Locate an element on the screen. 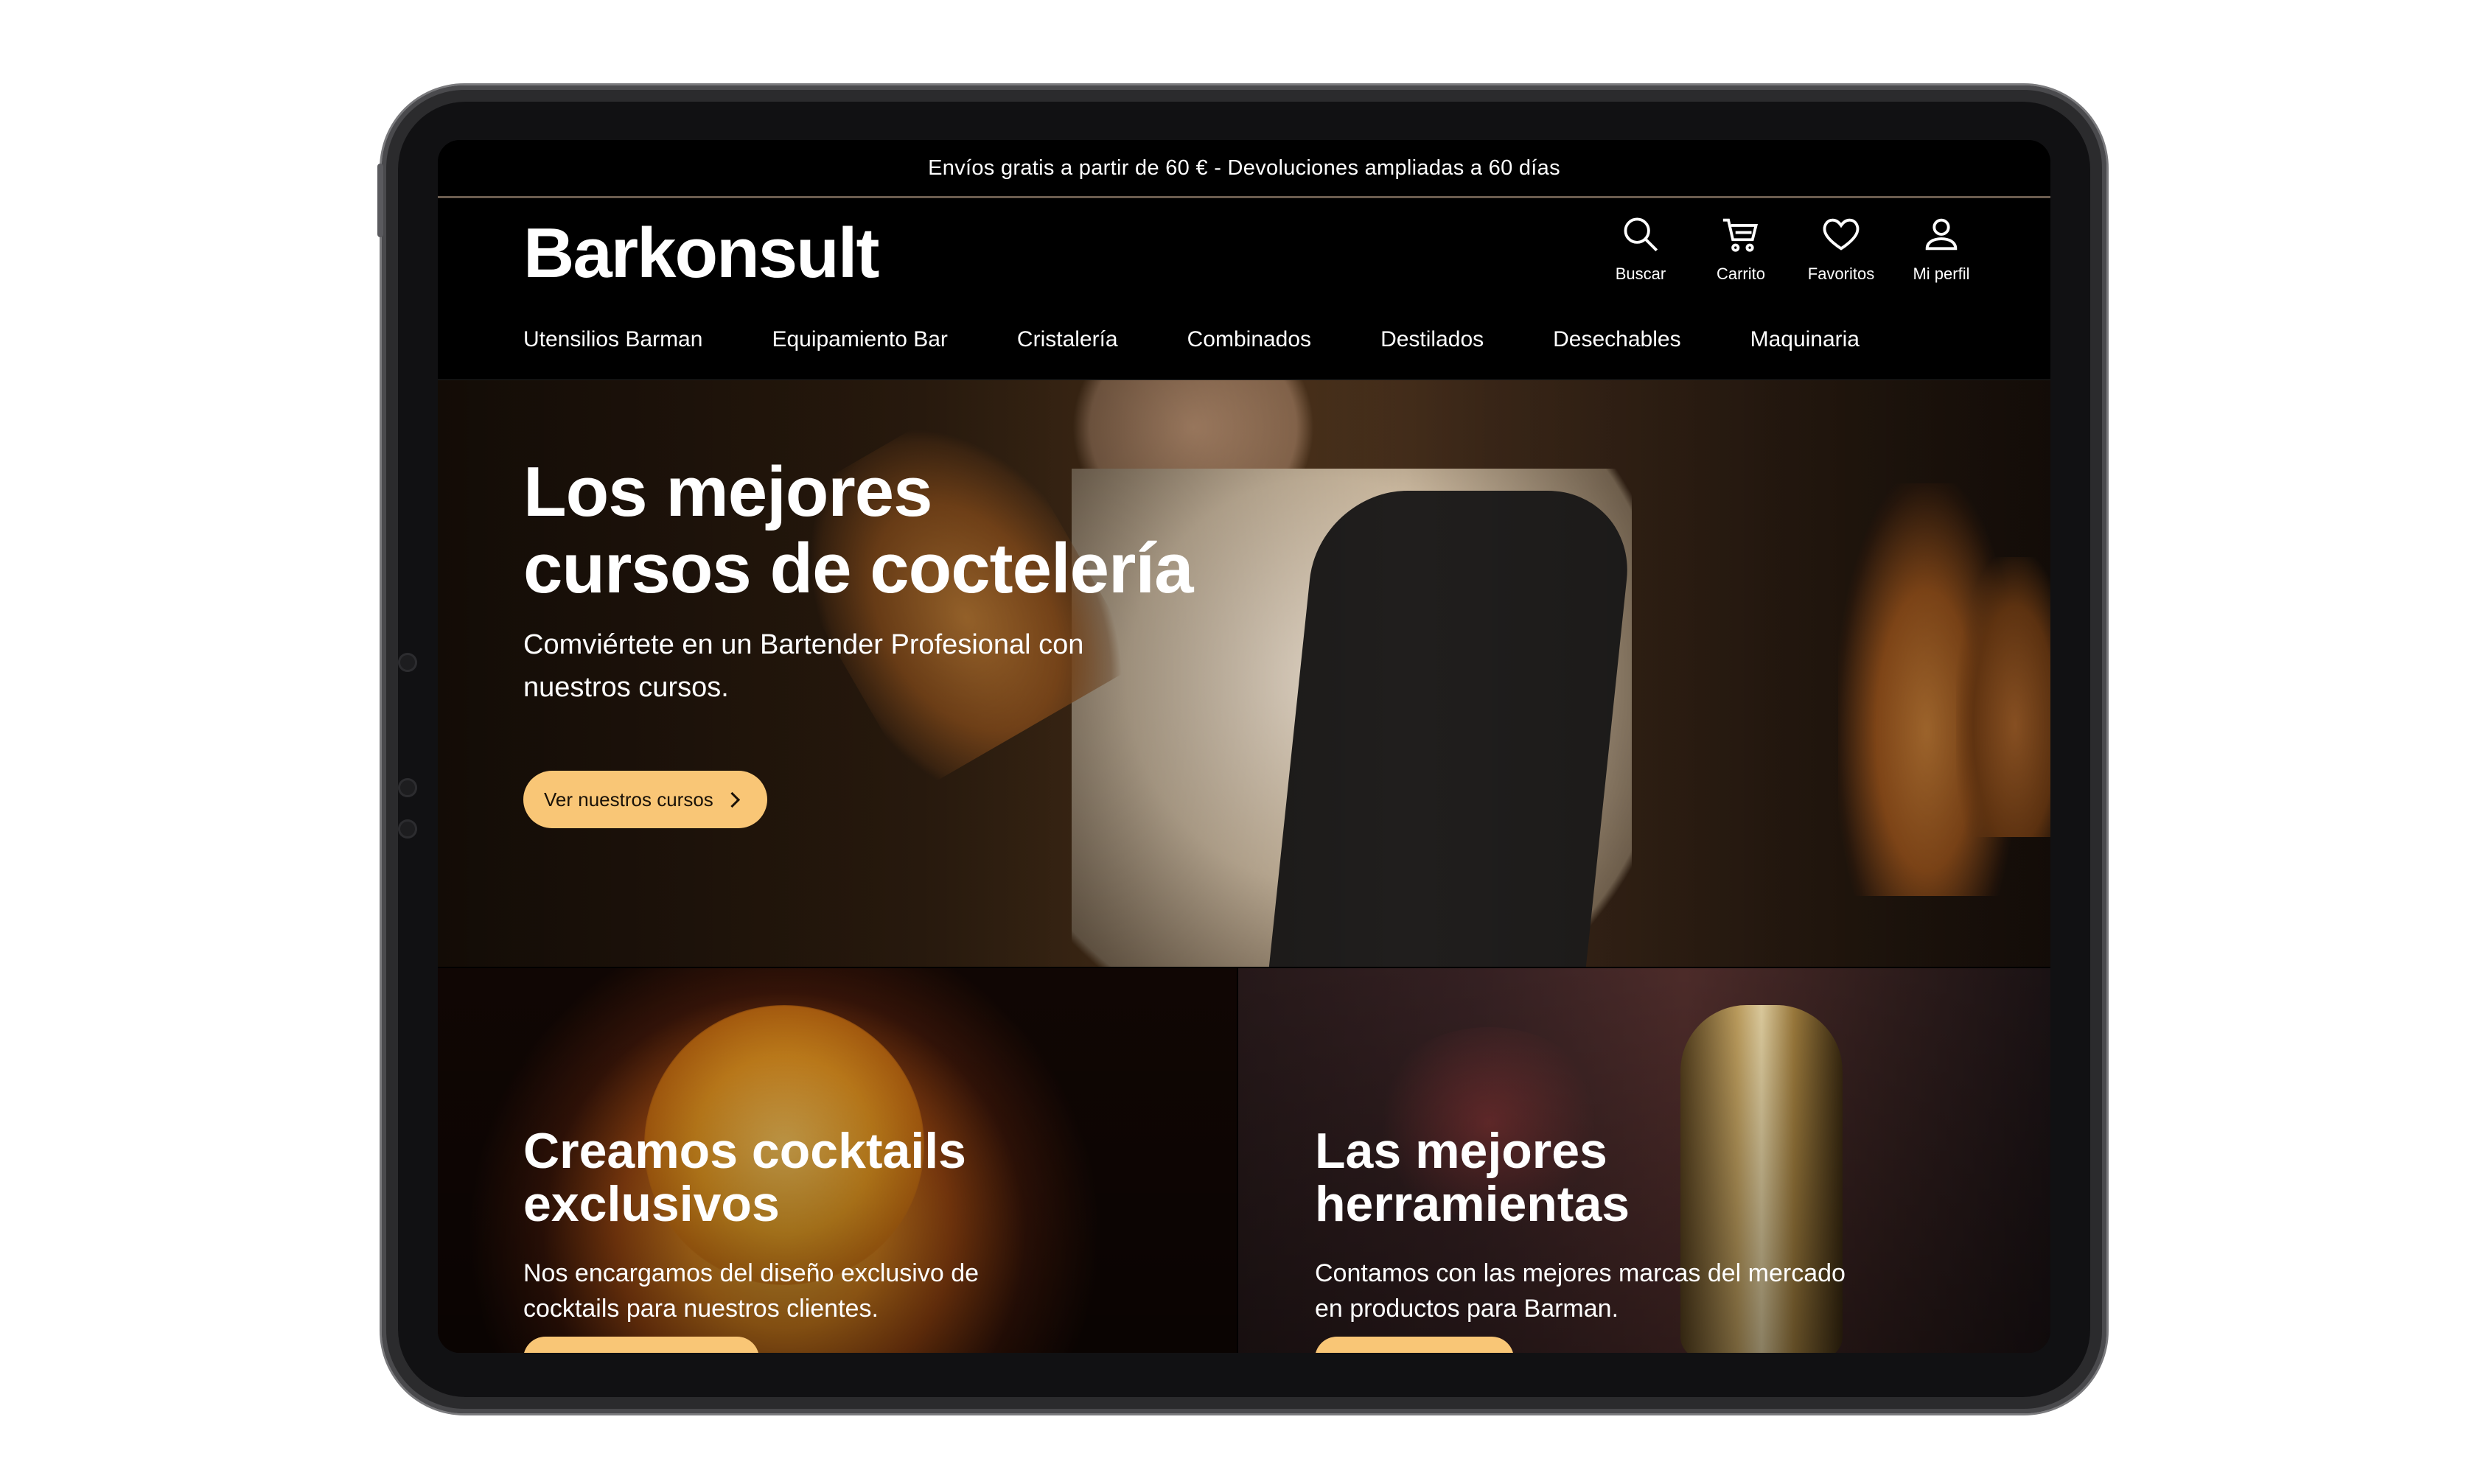  profile-label: Mi perfil is located at coordinates (1941, 274).